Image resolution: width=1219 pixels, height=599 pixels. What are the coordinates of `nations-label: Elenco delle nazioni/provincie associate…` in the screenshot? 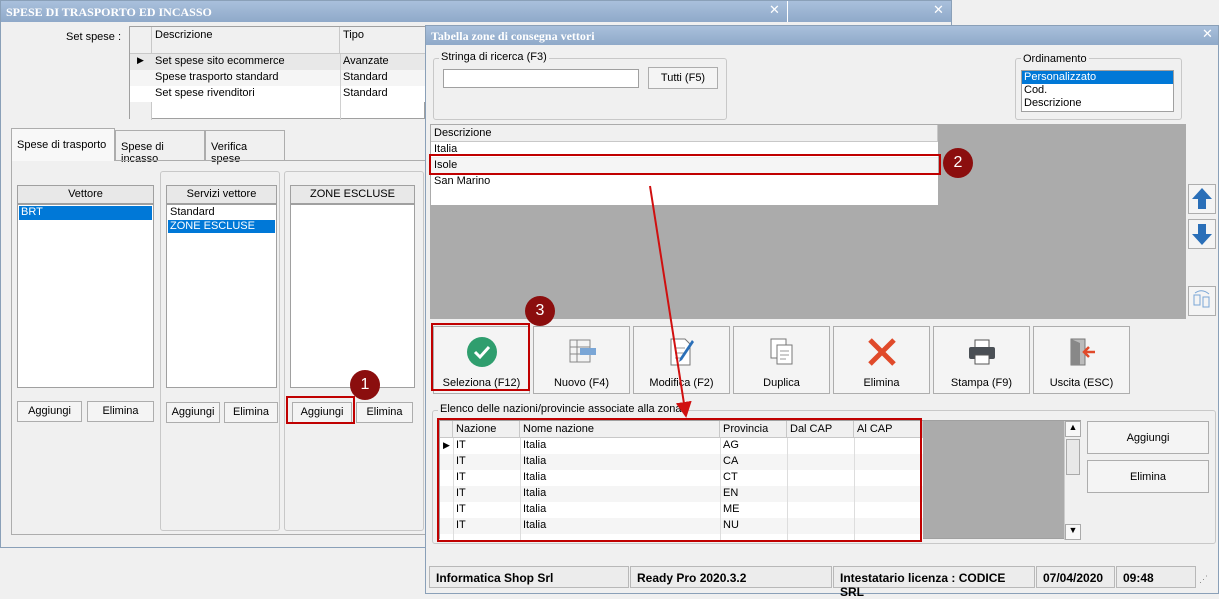 It's located at (561, 409).